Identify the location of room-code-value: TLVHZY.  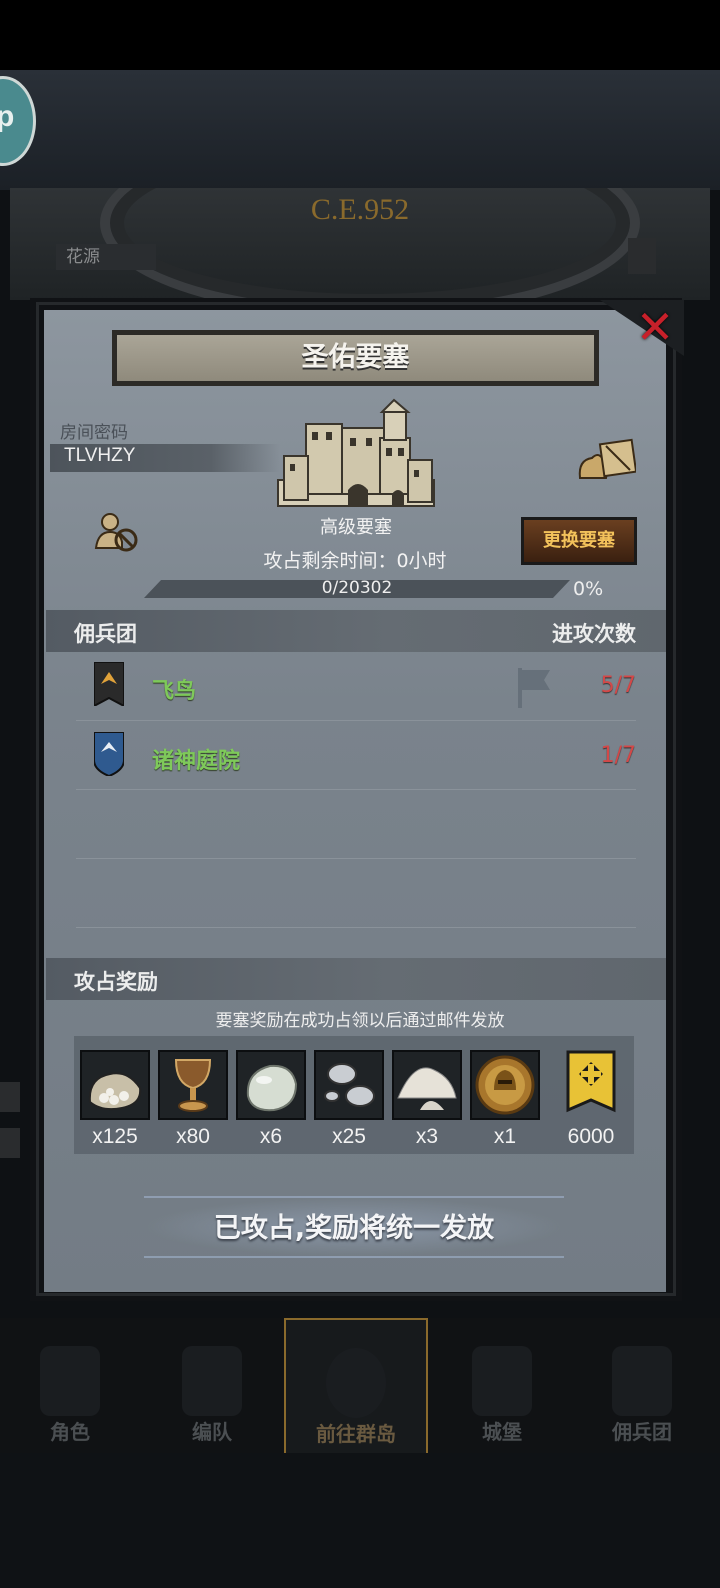
(99, 456).